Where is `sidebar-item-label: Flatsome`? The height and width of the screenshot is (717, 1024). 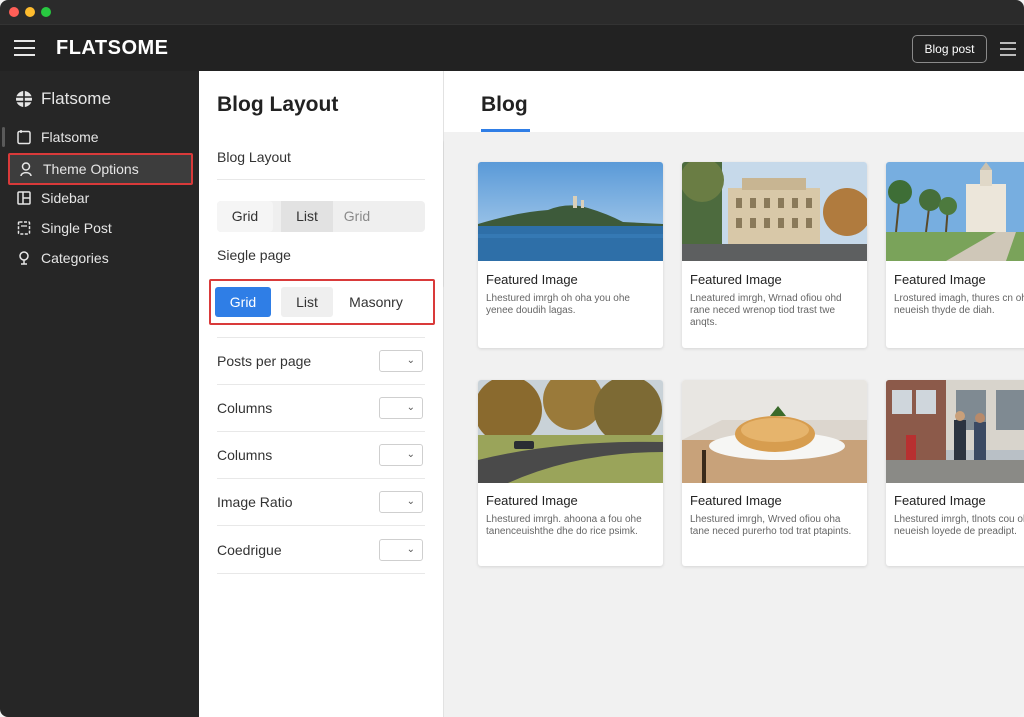 sidebar-item-label: Flatsome is located at coordinates (70, 137).